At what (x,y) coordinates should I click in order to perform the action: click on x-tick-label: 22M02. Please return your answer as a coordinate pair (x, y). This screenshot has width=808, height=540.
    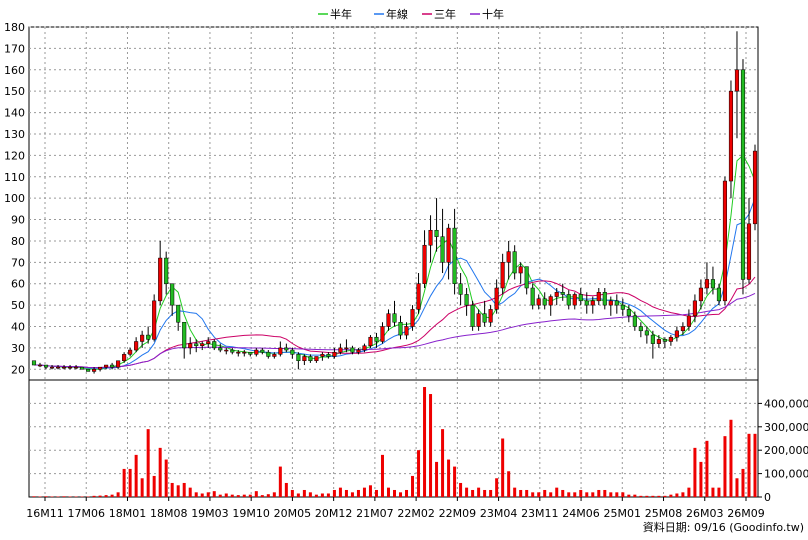
    Looking at the image, I should click on (416, 513).